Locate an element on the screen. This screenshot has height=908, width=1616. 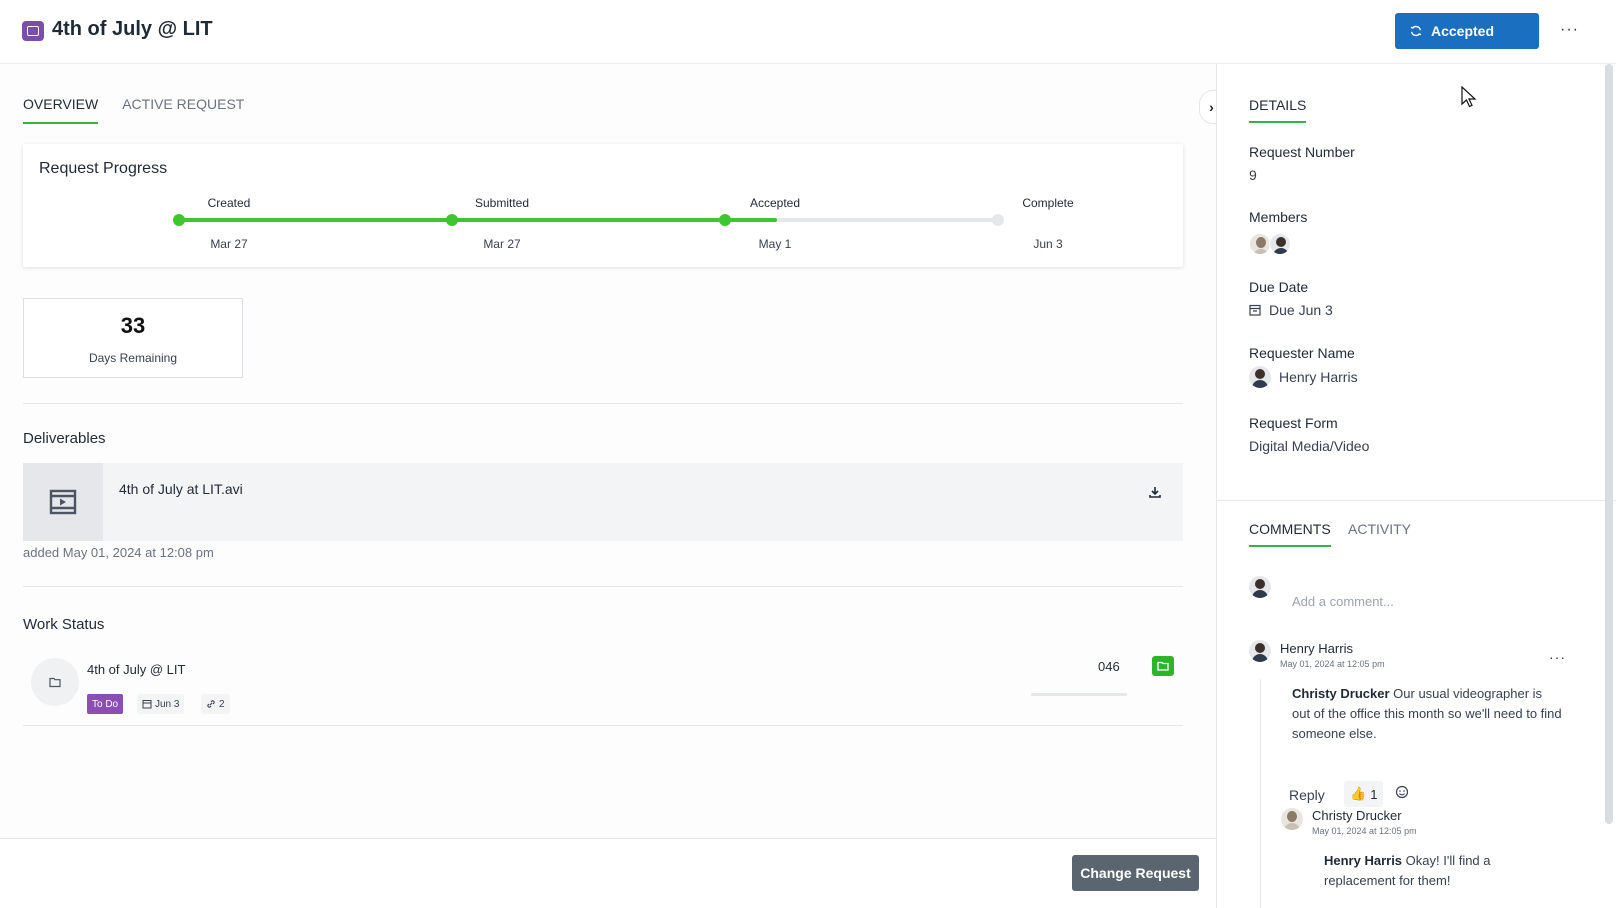
page-title: 4th of July @ LIT is located at coordinates (132, 29).